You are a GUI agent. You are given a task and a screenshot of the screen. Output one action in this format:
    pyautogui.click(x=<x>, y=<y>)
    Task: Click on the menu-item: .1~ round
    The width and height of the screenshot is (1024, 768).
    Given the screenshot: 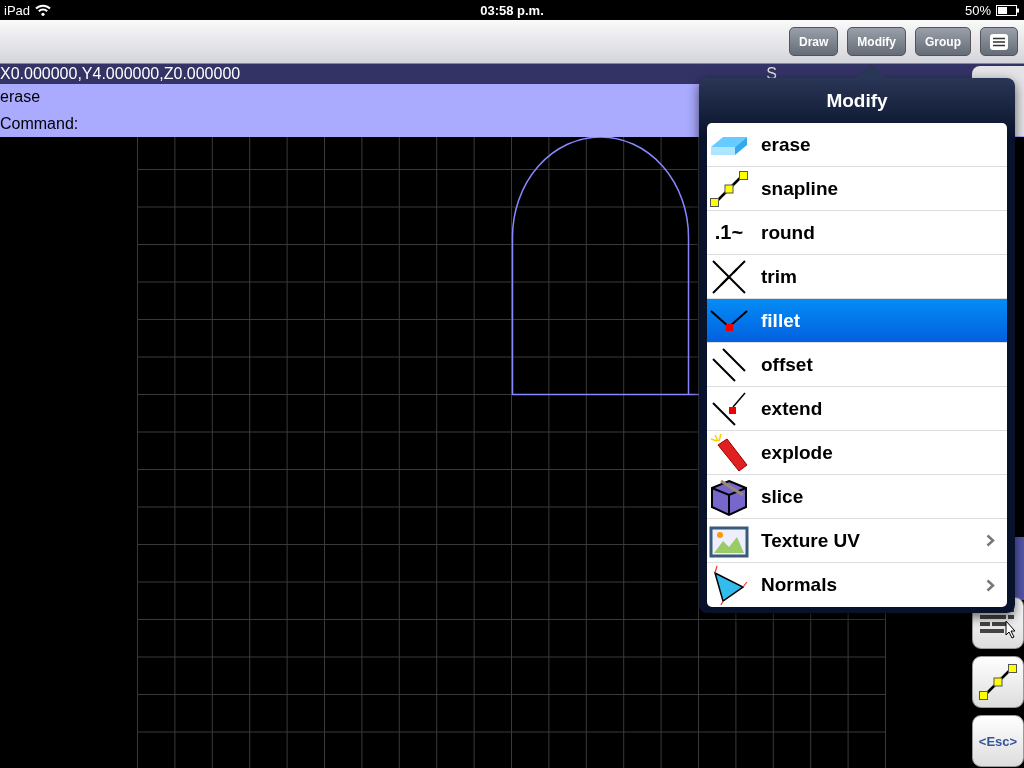 What is the action you would take?
    pyautogui.click(x=857, y=233)
    